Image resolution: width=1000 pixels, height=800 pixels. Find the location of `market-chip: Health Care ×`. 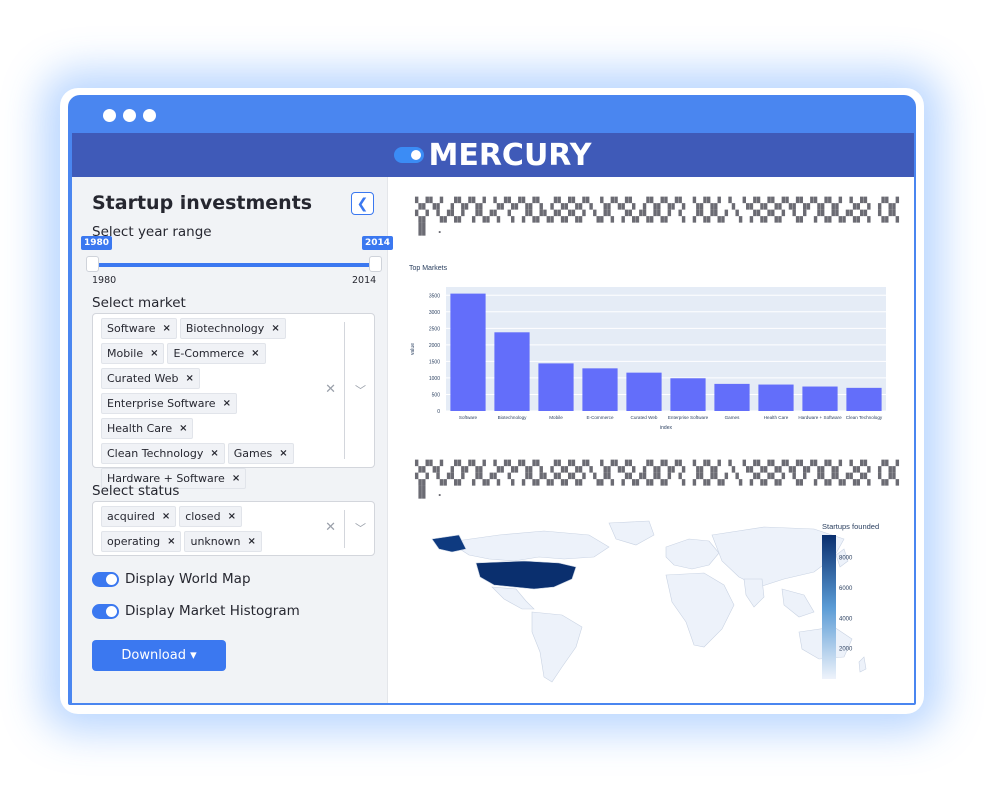

market-chip: Health Care × is located at coordinates (147, 428).